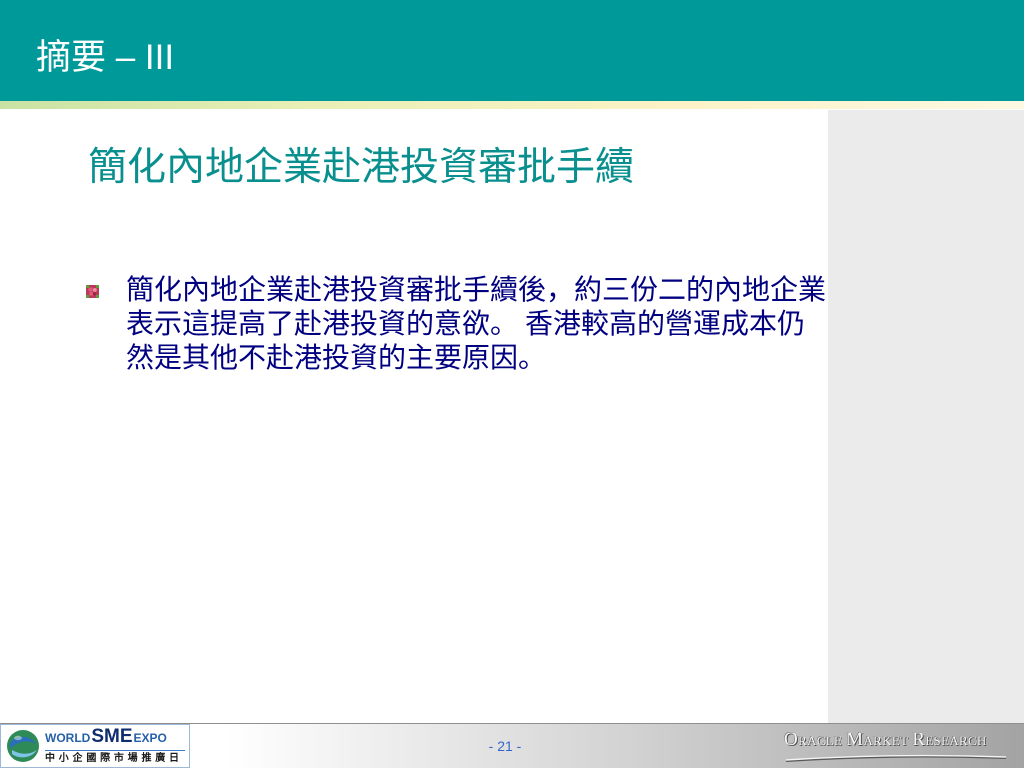  Describe the element at coordinates (512, 50) in the screenshot. I see `title-bar: 摘要 – III` at that location.